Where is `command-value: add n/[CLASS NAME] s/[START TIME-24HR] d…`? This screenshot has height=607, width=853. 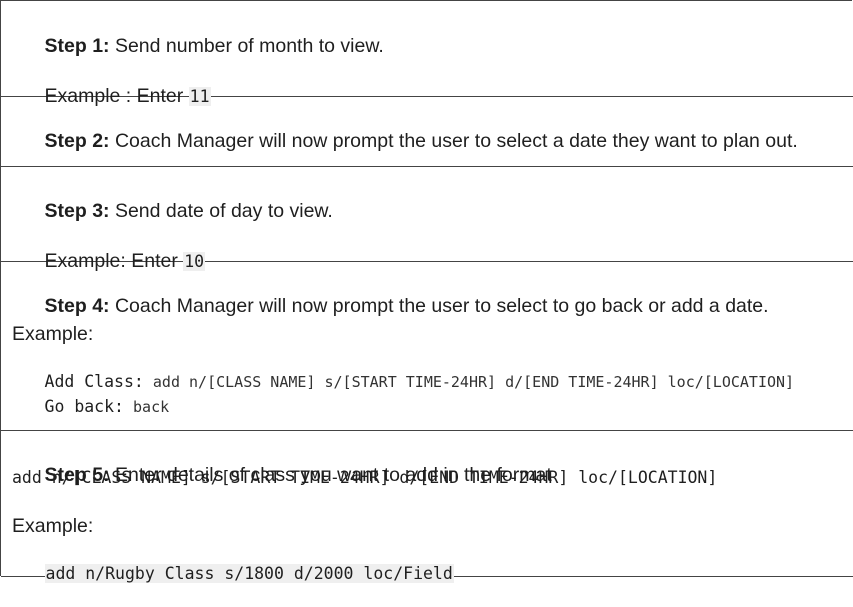
command-value: add n/[CLASS NAME] s/[START TIME-24HR] d… is located at coordinates (469, 382).